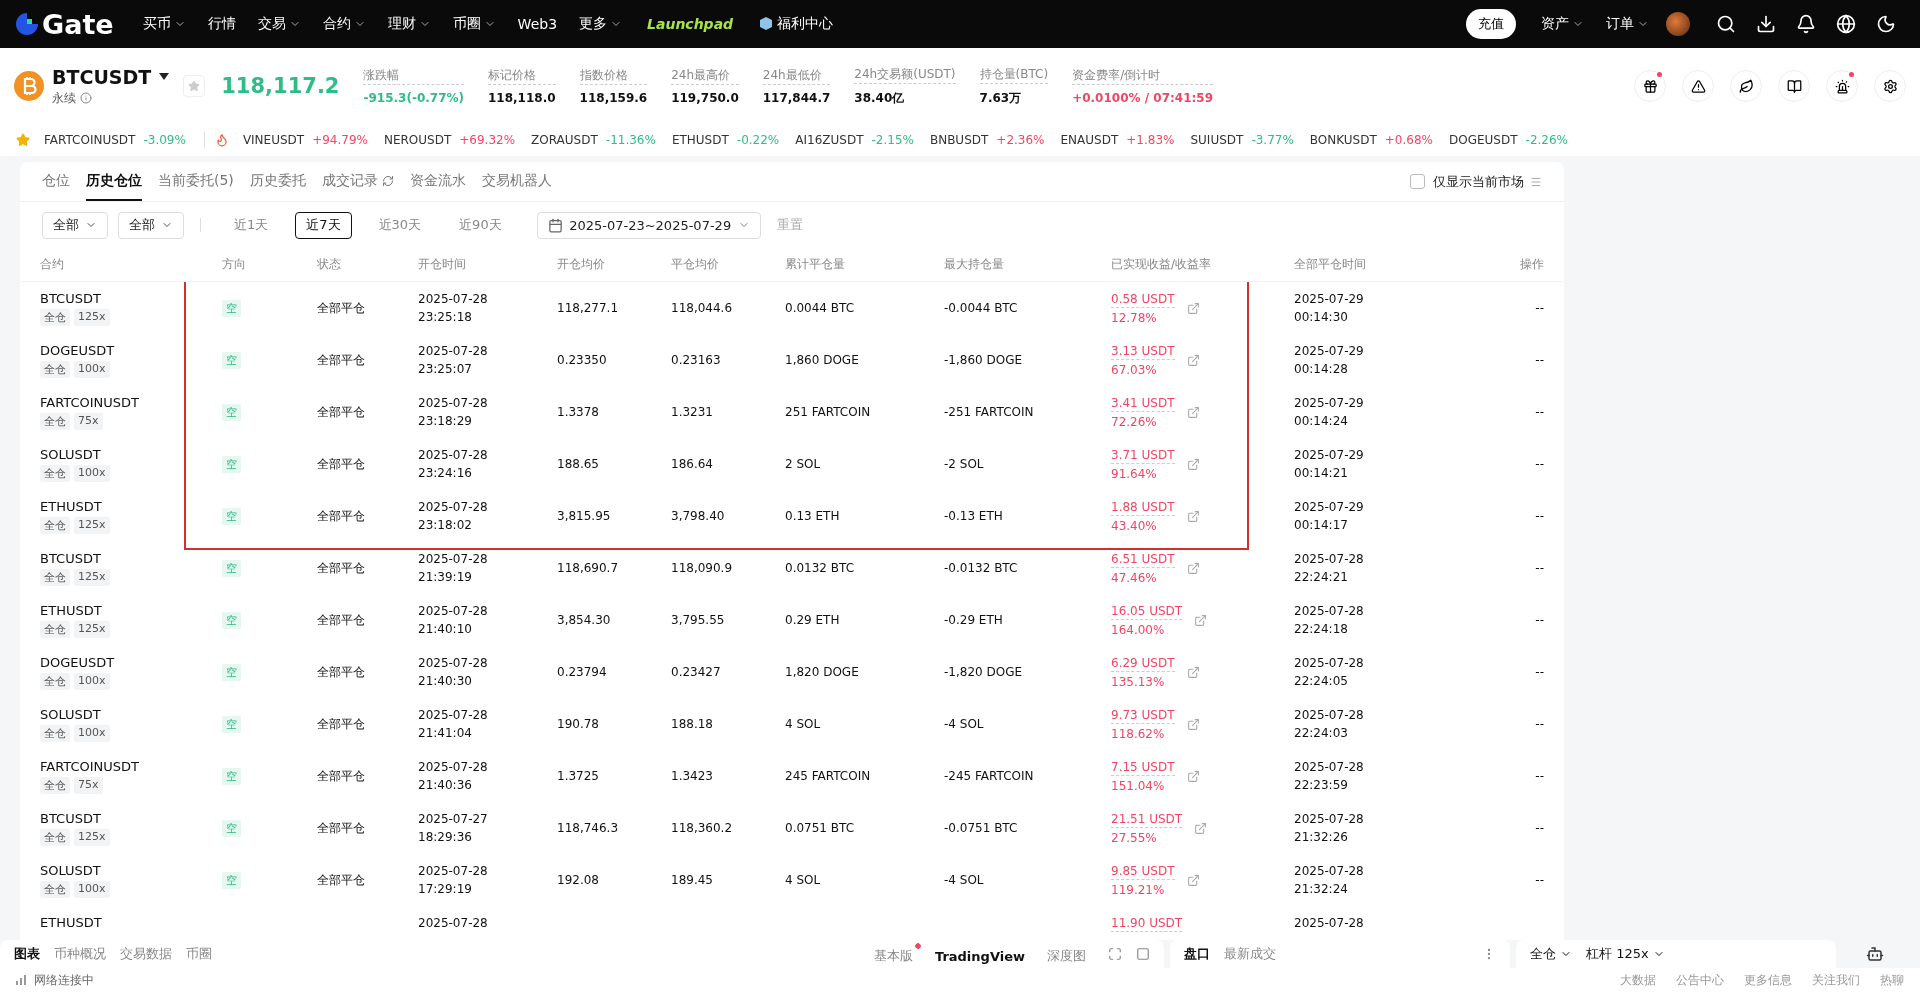 The image size is (1920, 992). Describe the element at coordinates (959, 140) in the screenshot. I see `ticker-symbol: BNBUSDT` at that location.